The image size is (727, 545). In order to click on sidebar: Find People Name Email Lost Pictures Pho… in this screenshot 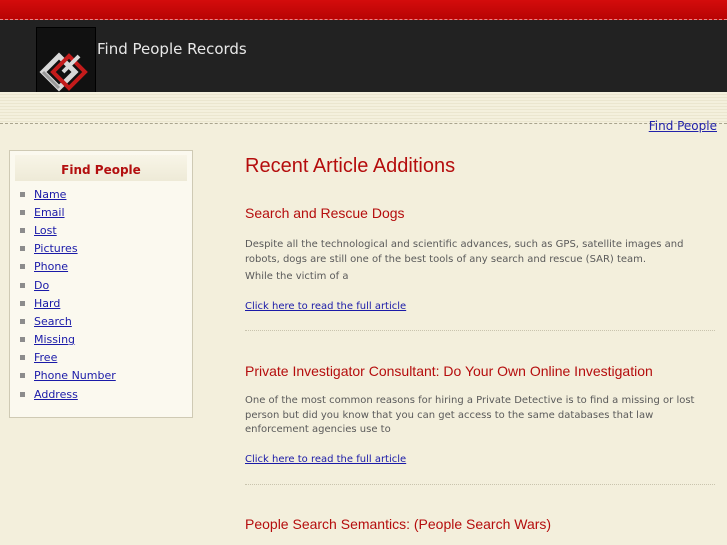, I will do `click(101, 284)`.